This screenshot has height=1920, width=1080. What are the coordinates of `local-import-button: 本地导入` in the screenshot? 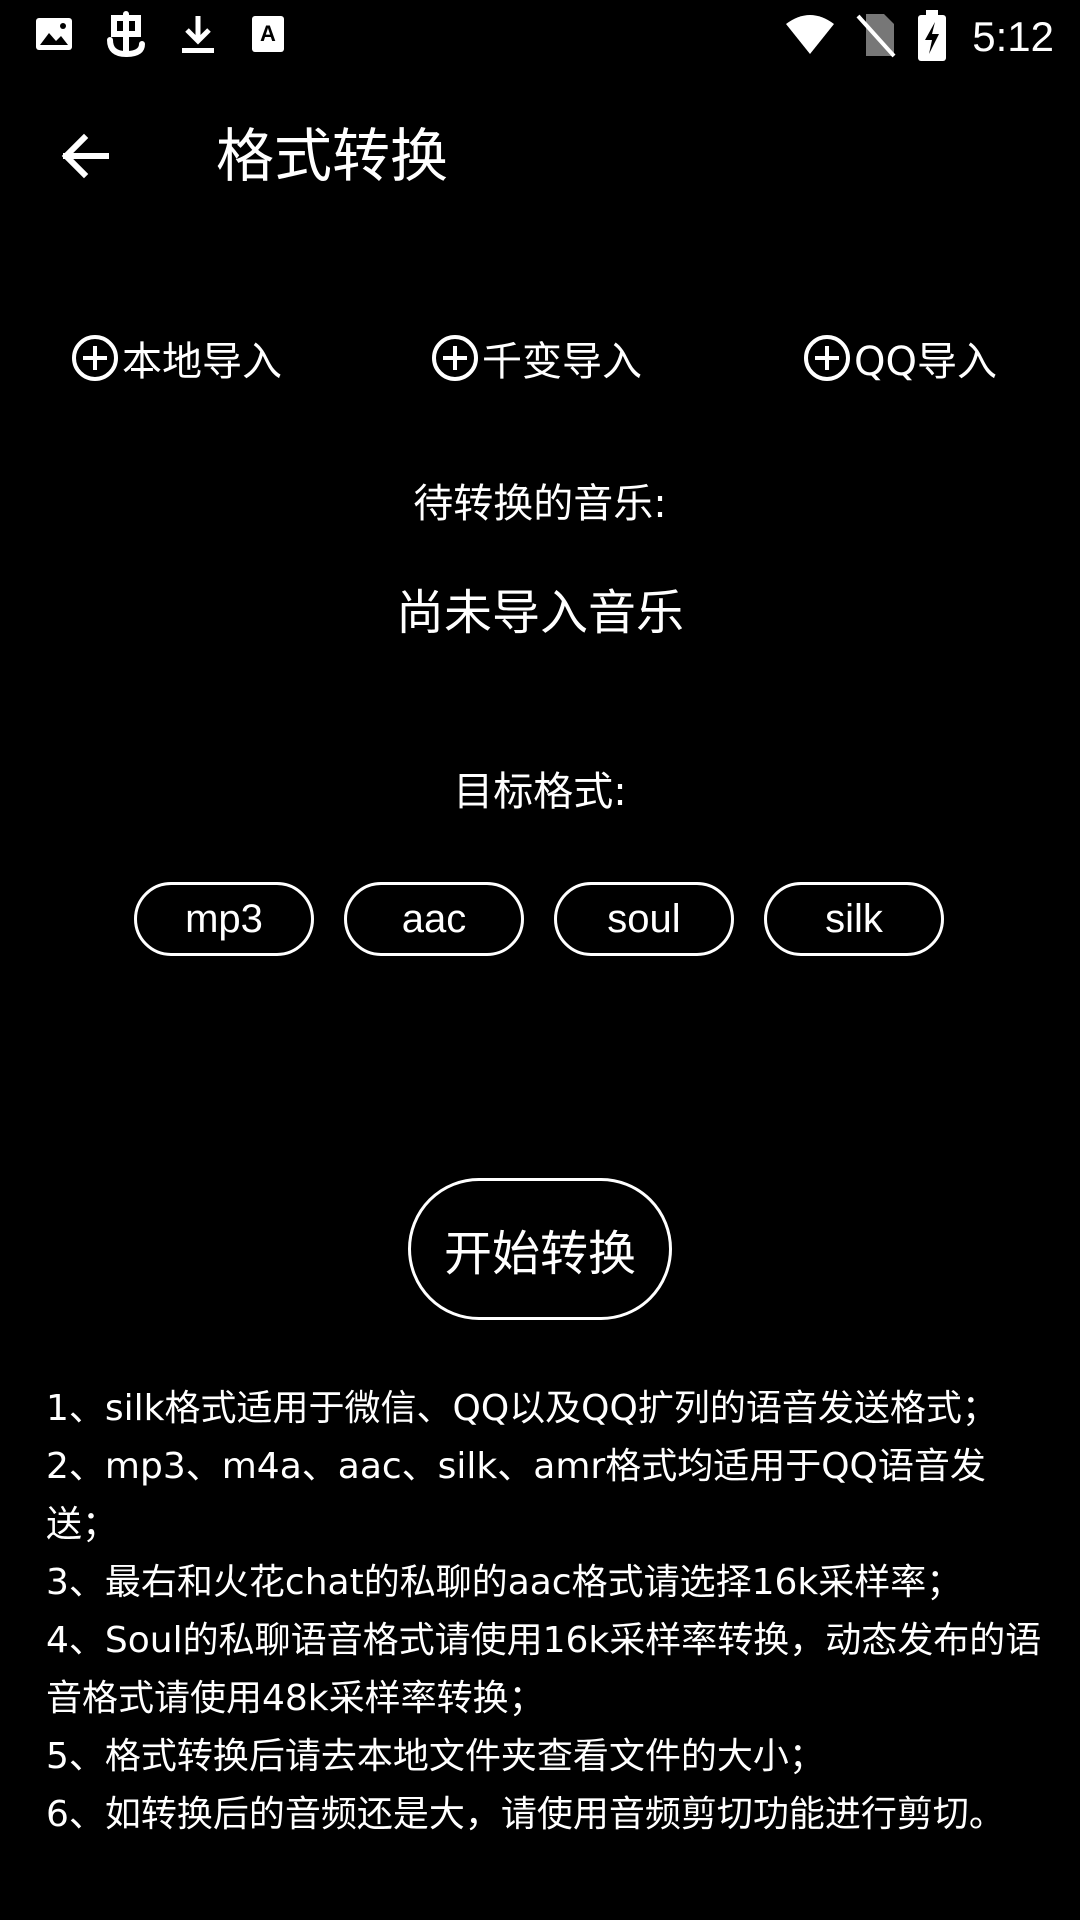 It's located at (176, 358).